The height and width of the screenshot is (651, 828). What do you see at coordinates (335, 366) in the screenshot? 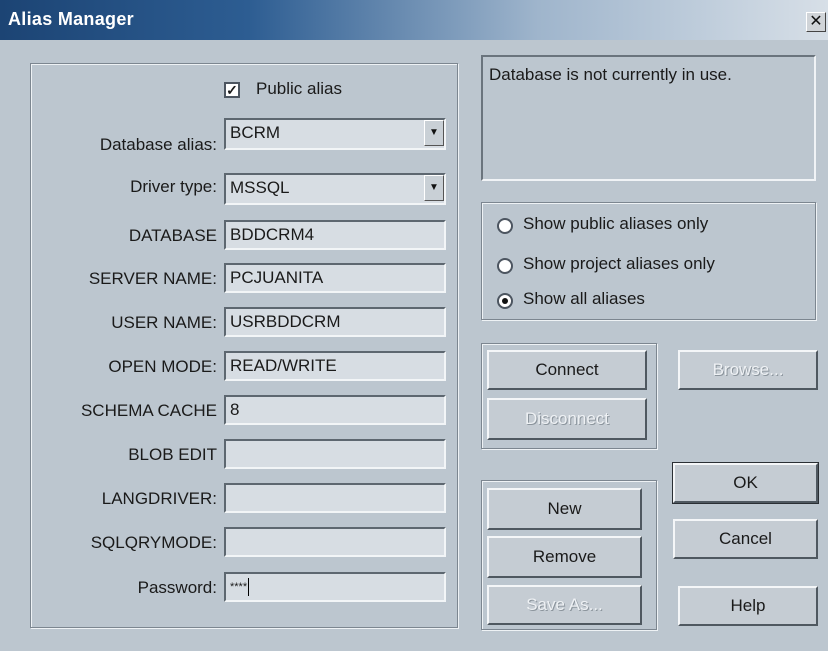
I see `param-open-mode-field: READ/WRITE` at bounding box center [335, 366].